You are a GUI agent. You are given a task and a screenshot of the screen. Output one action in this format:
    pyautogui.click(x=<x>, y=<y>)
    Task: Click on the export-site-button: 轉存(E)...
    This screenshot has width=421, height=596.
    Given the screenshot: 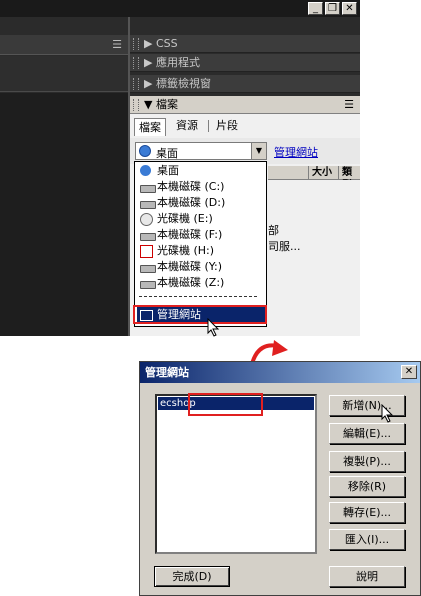 What is the action you would take?
    pyautogui.click(x=367, y=512)
    